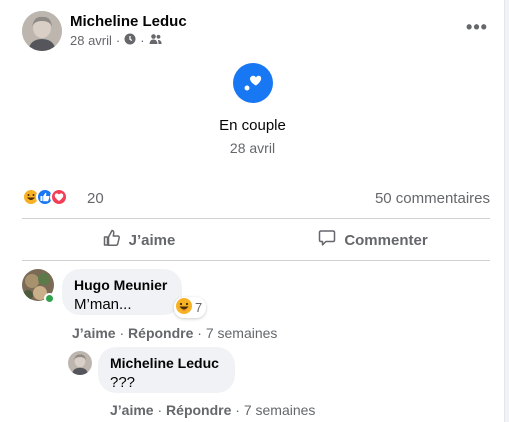 The image size is (509, 422). What do you see at coordinates (112, 240) in the screenshot?
I see `thumbs-up-icon` at bounding box center [112, 240].